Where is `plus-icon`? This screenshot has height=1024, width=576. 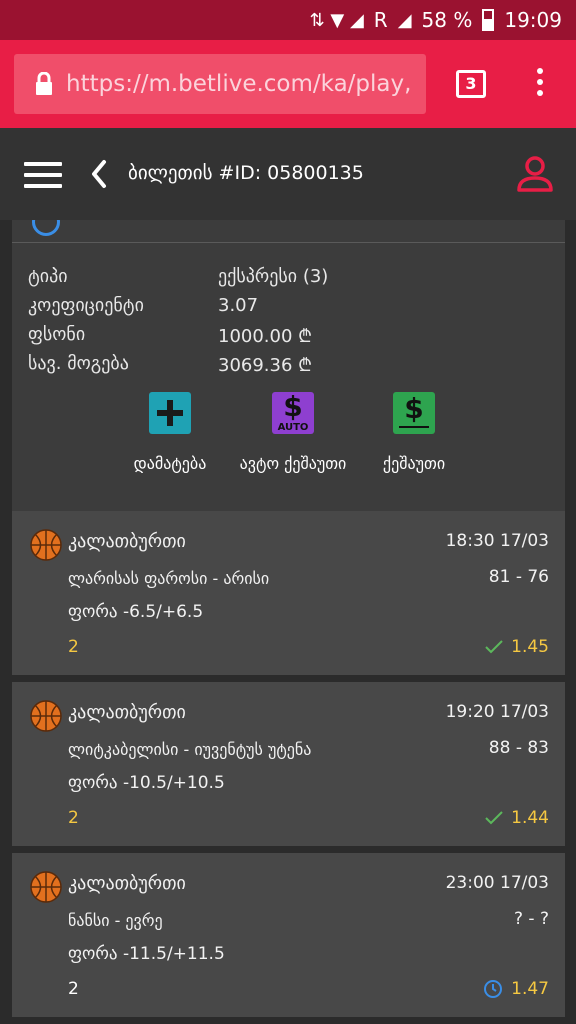 plus-icon is located at coordinates (170, 413).